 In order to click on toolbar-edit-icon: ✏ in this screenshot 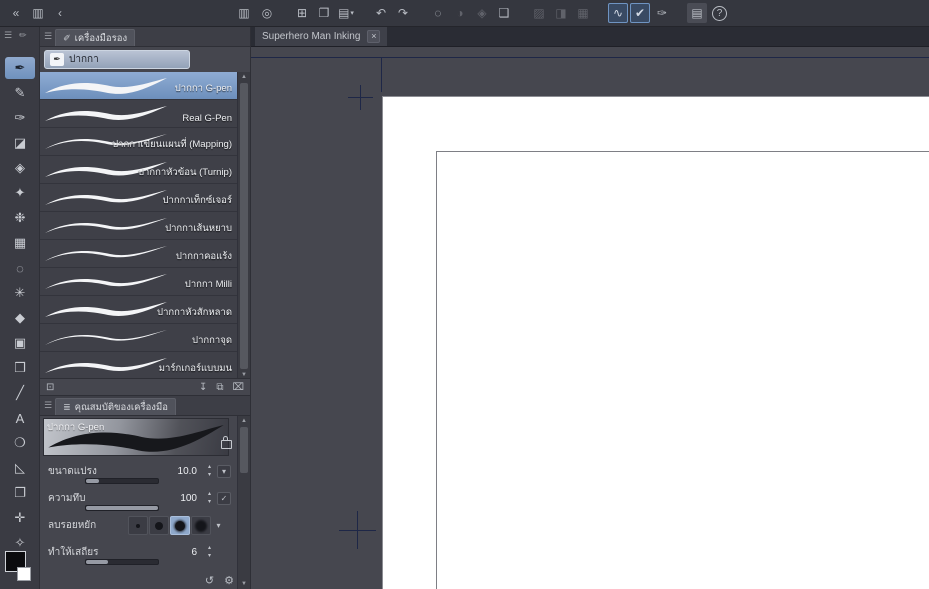, I will do `click(23, 35)`.